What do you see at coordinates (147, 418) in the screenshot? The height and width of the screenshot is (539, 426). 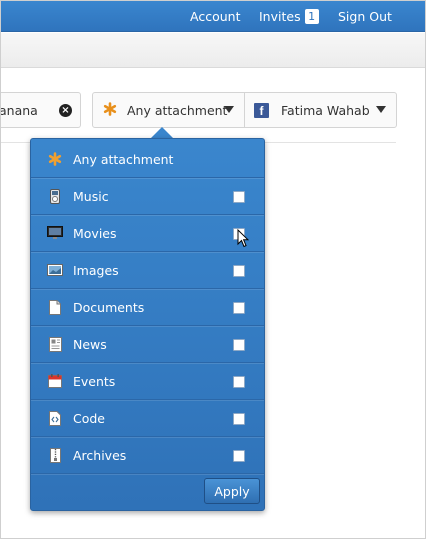 I see `menu-item-code: Code` at bounding box center [147, 418].